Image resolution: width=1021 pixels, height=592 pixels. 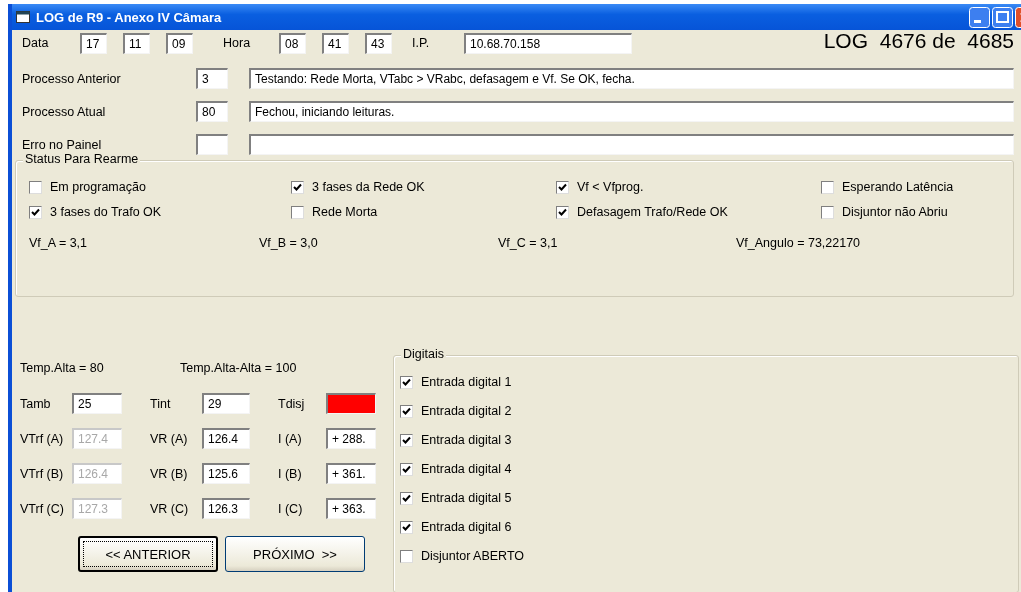 I want to click on input-field: 3, so click(x=212, y=78).